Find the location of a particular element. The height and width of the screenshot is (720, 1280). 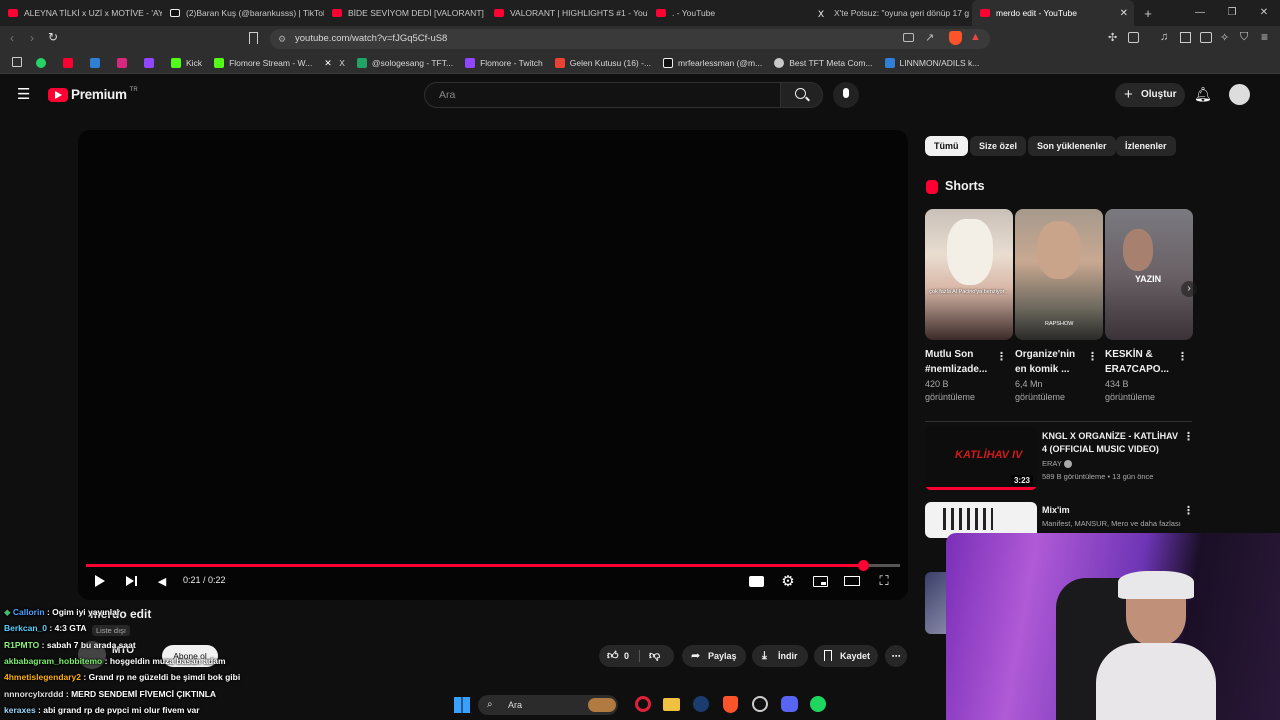

spotify-icon is located at coordinates (818, 704).